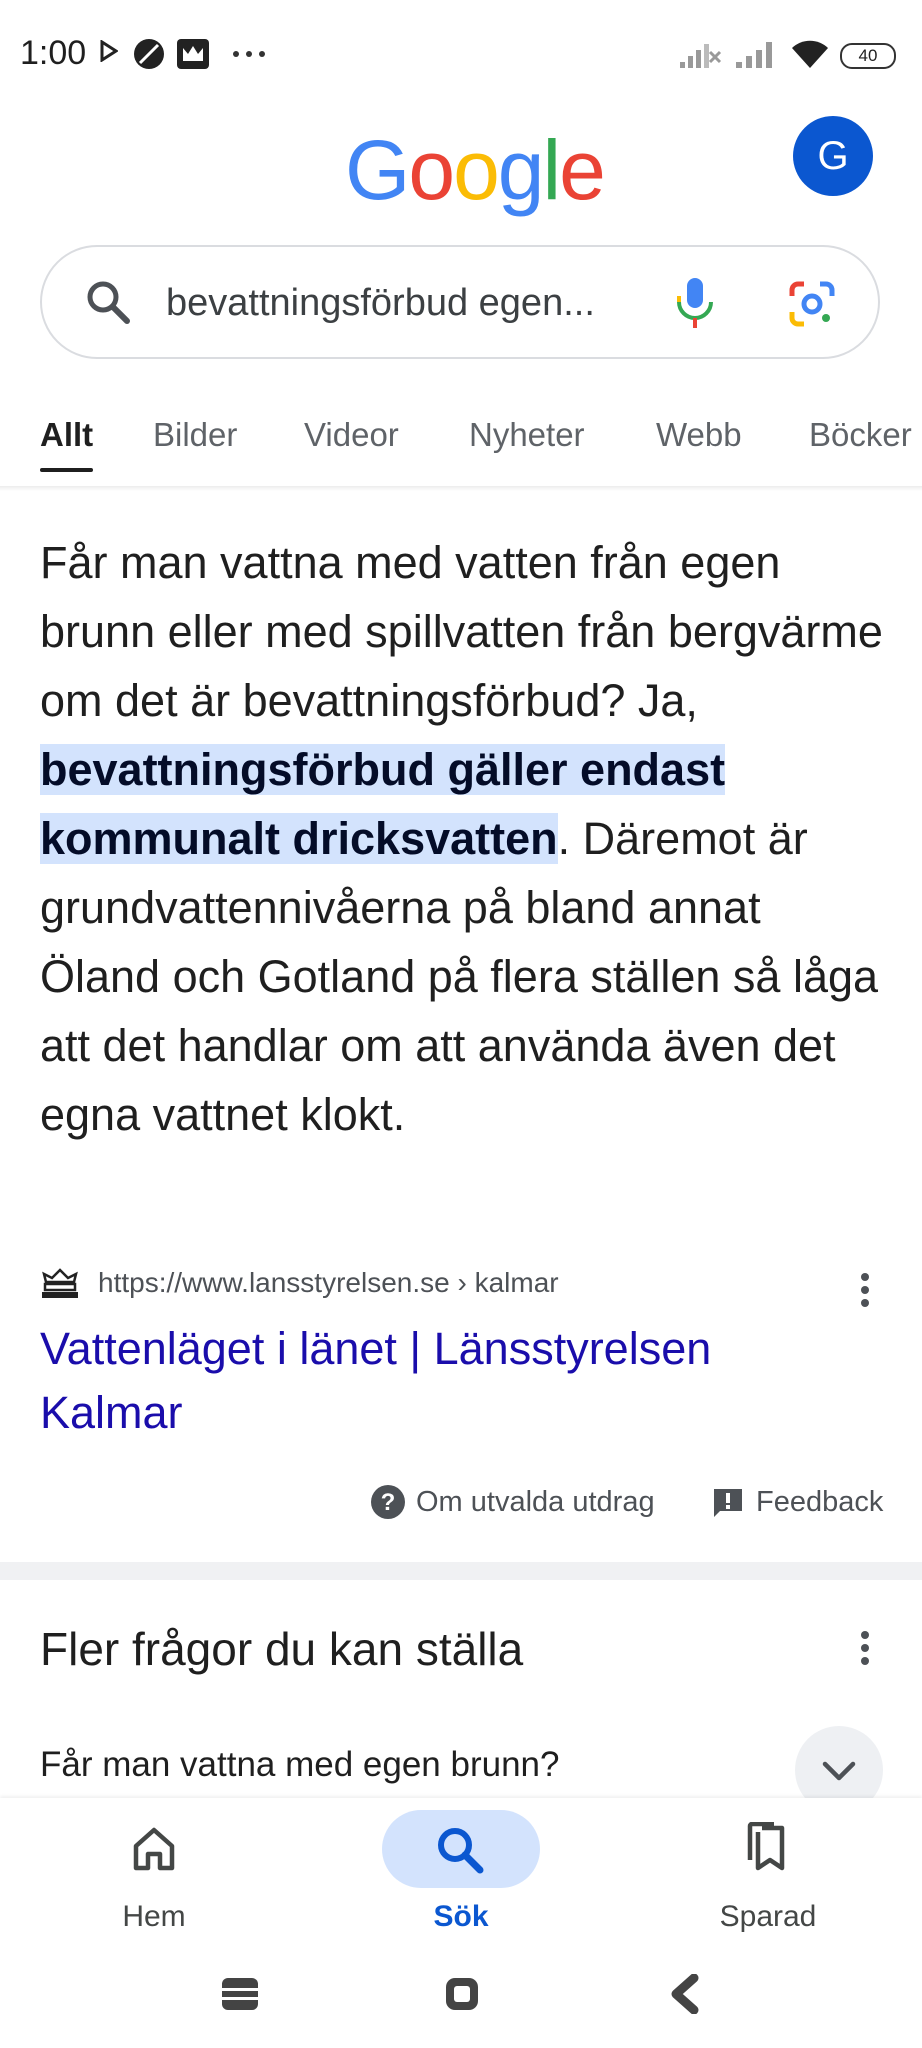 The image size is (922, 2048). Describe the element at coordinates (865, 1648) in the screenshot. I see `paa-menu-icon` at that location.